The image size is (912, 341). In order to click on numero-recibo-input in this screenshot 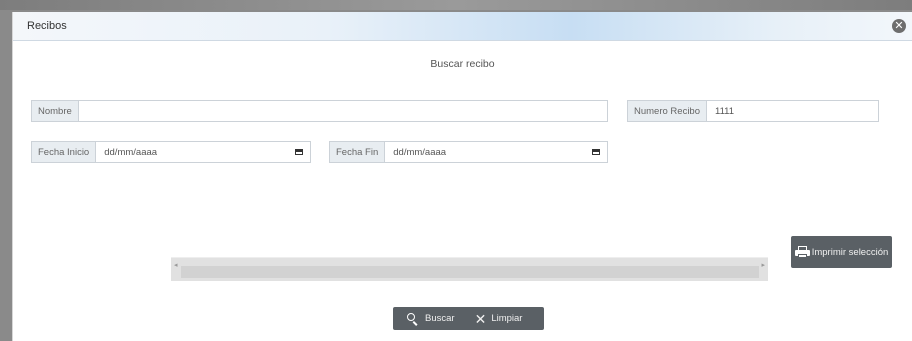, I will do `click(792, 111)`.